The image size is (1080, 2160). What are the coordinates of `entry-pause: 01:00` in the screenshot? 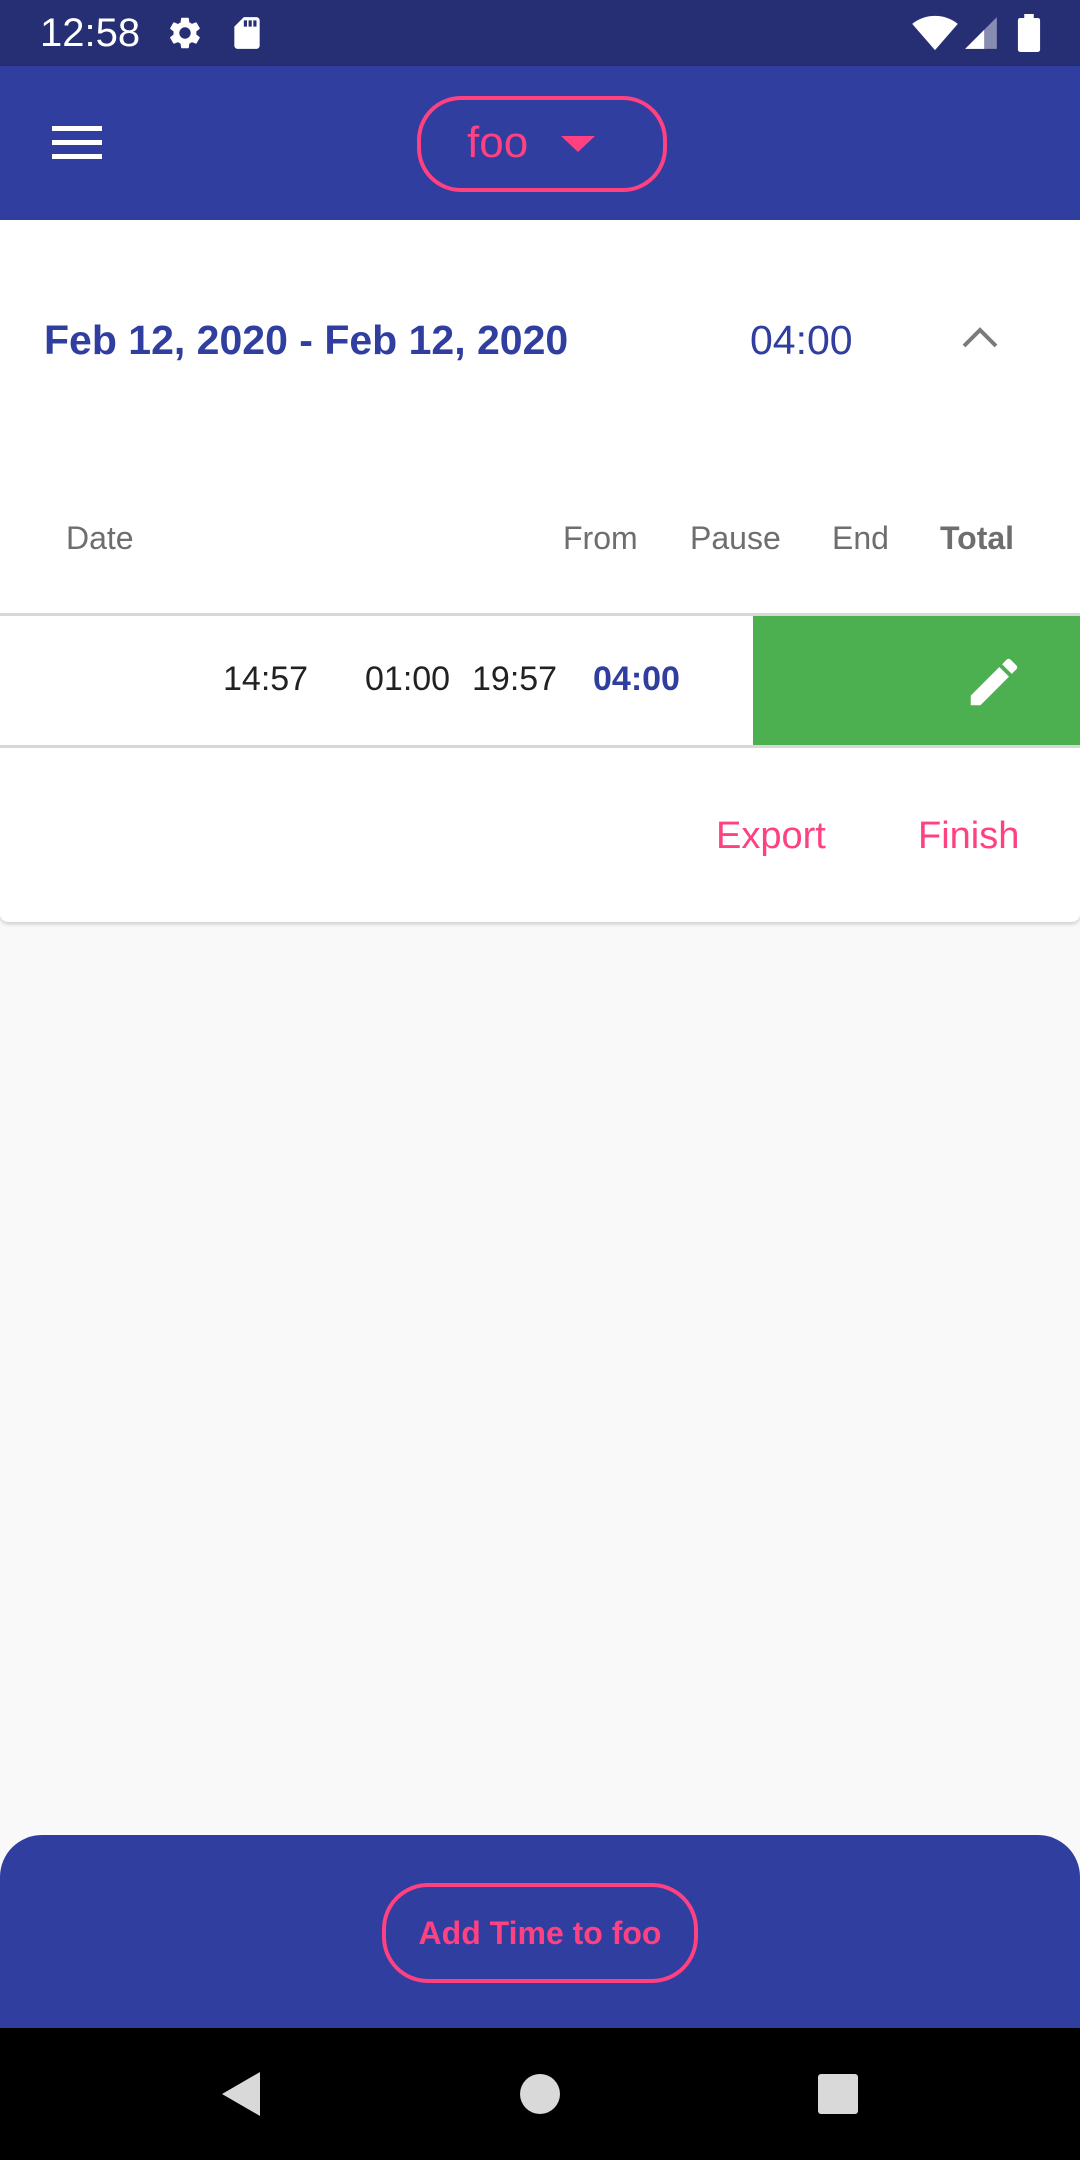 It's located at (408, 679).